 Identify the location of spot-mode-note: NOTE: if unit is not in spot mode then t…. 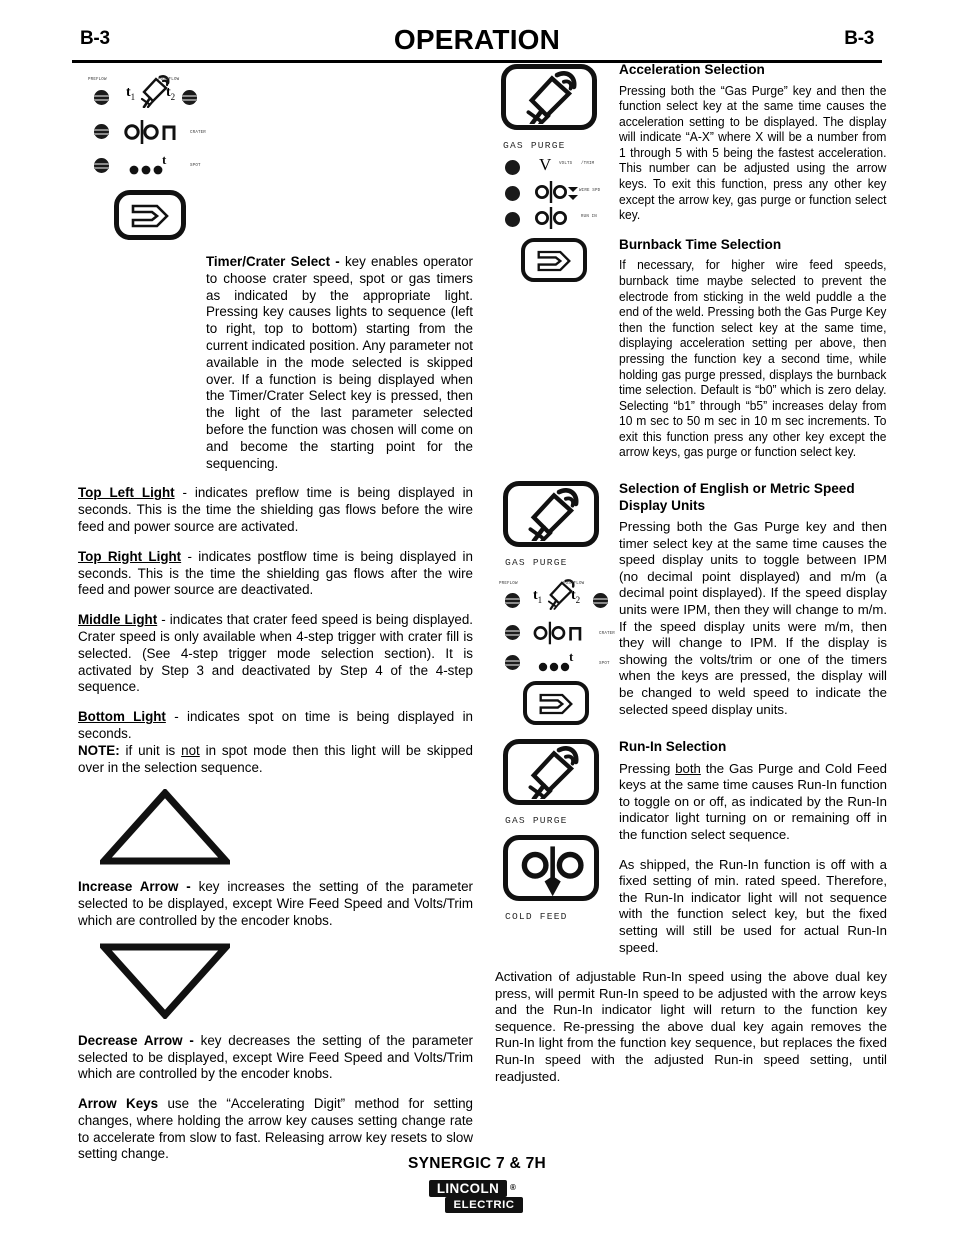
(275, 760).